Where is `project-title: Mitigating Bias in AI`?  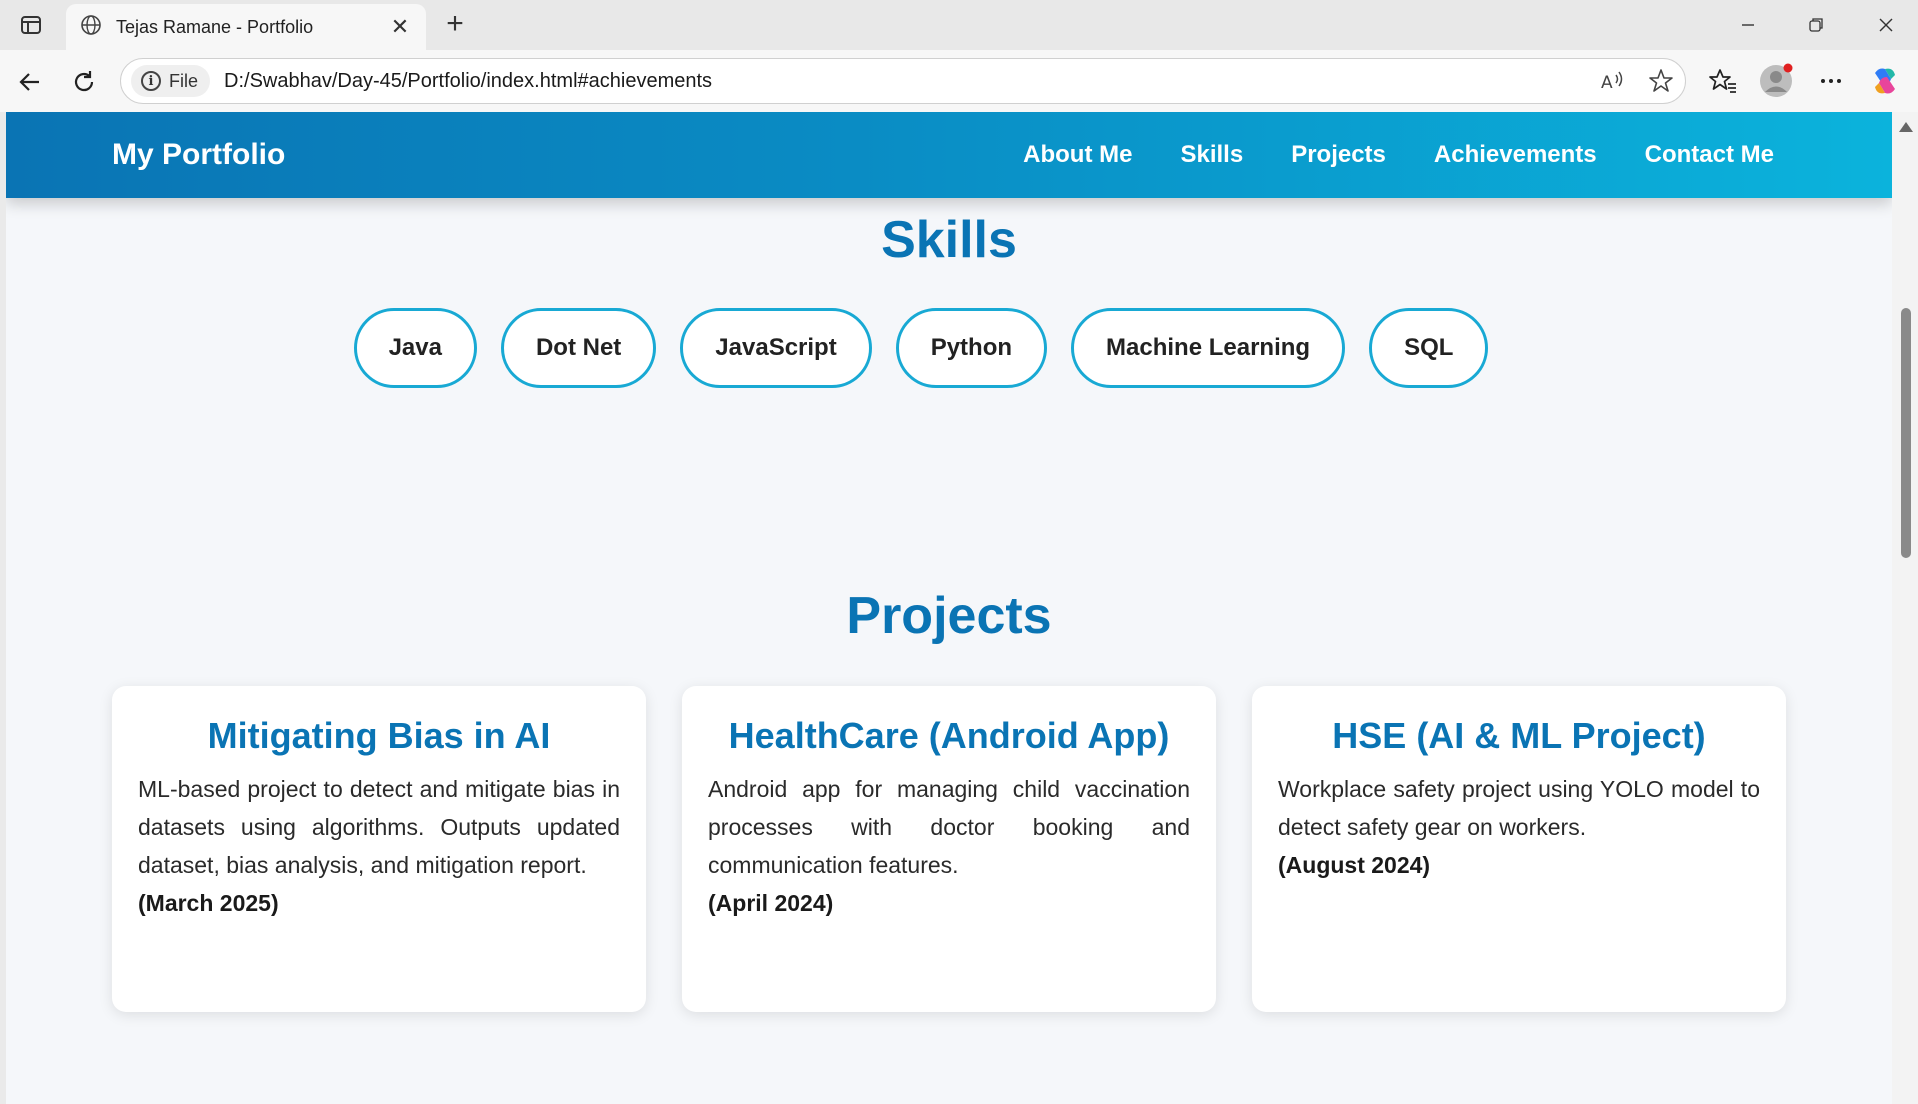
project-title: Mitigating Bias in AI is located at coordinates (379, 735).